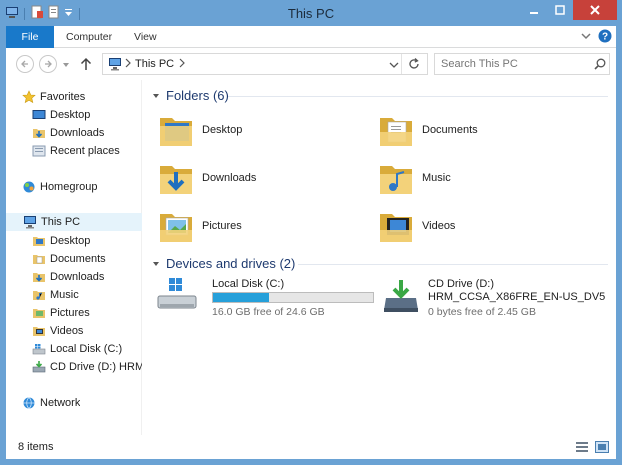  Describe the element at coordinates (241, 297) in the screenshot. I see `drive-usage-fill` at that location.